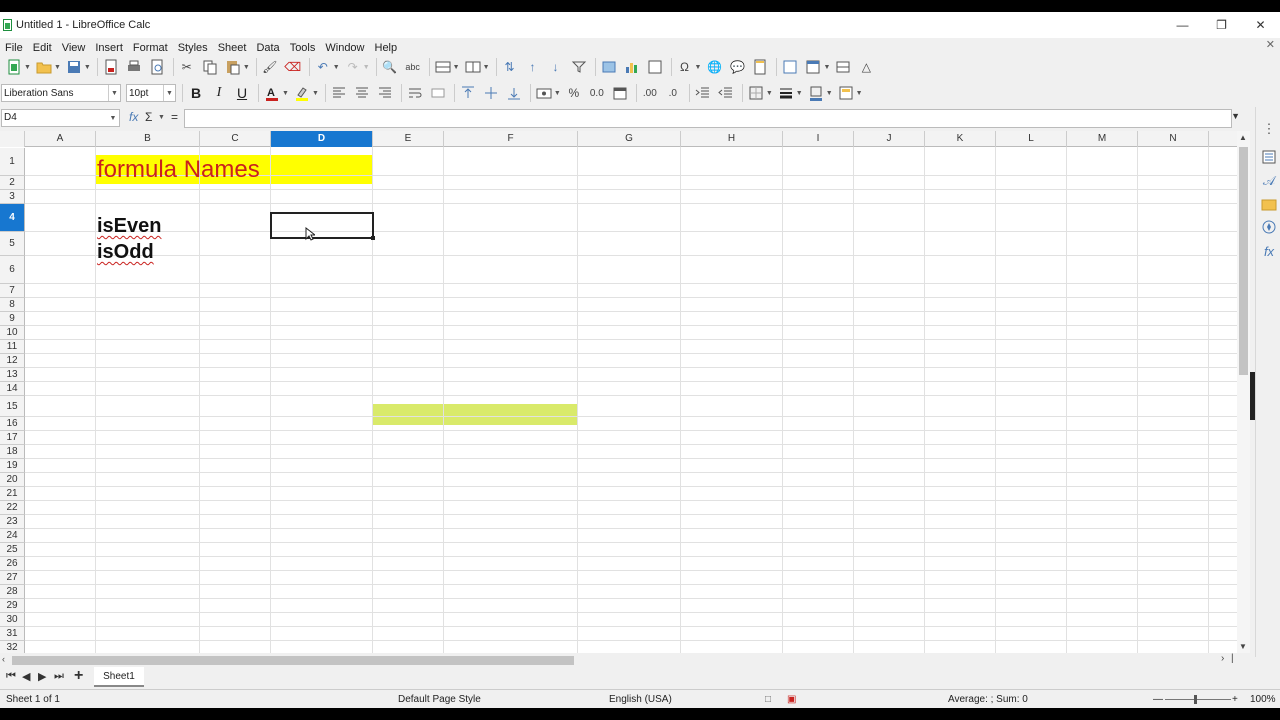 This screenshot has width=1280, height=720. I want to click on menu-file: File, so click(14, 48).